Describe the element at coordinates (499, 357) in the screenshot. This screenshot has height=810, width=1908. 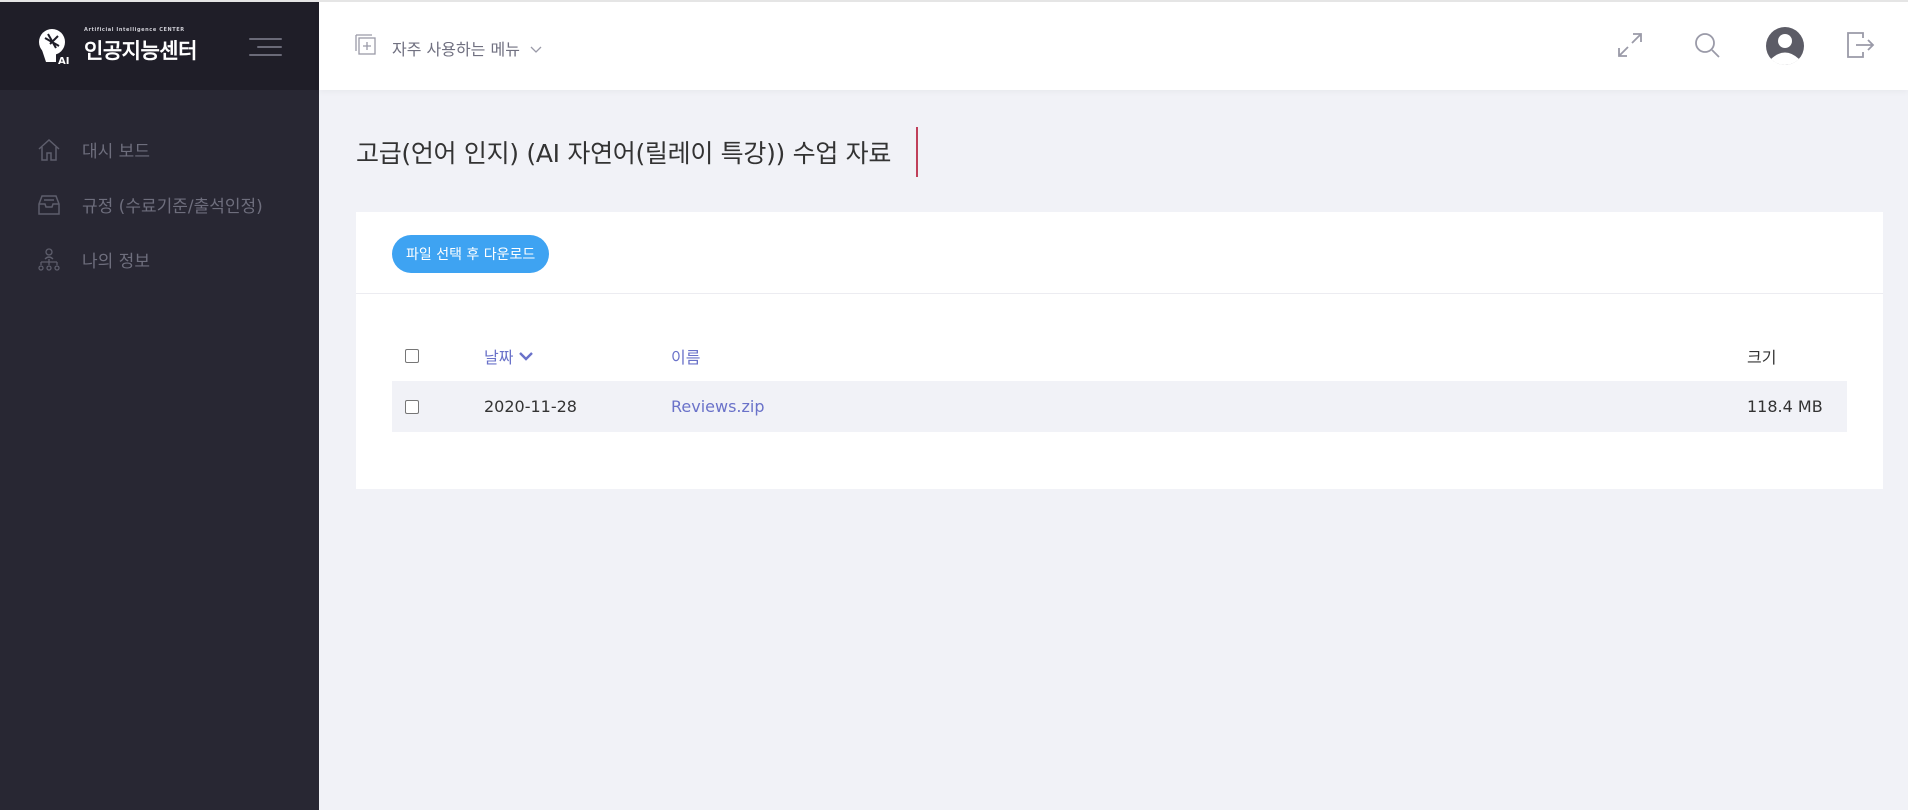
I see `date-column-header: 날짜` at that location.